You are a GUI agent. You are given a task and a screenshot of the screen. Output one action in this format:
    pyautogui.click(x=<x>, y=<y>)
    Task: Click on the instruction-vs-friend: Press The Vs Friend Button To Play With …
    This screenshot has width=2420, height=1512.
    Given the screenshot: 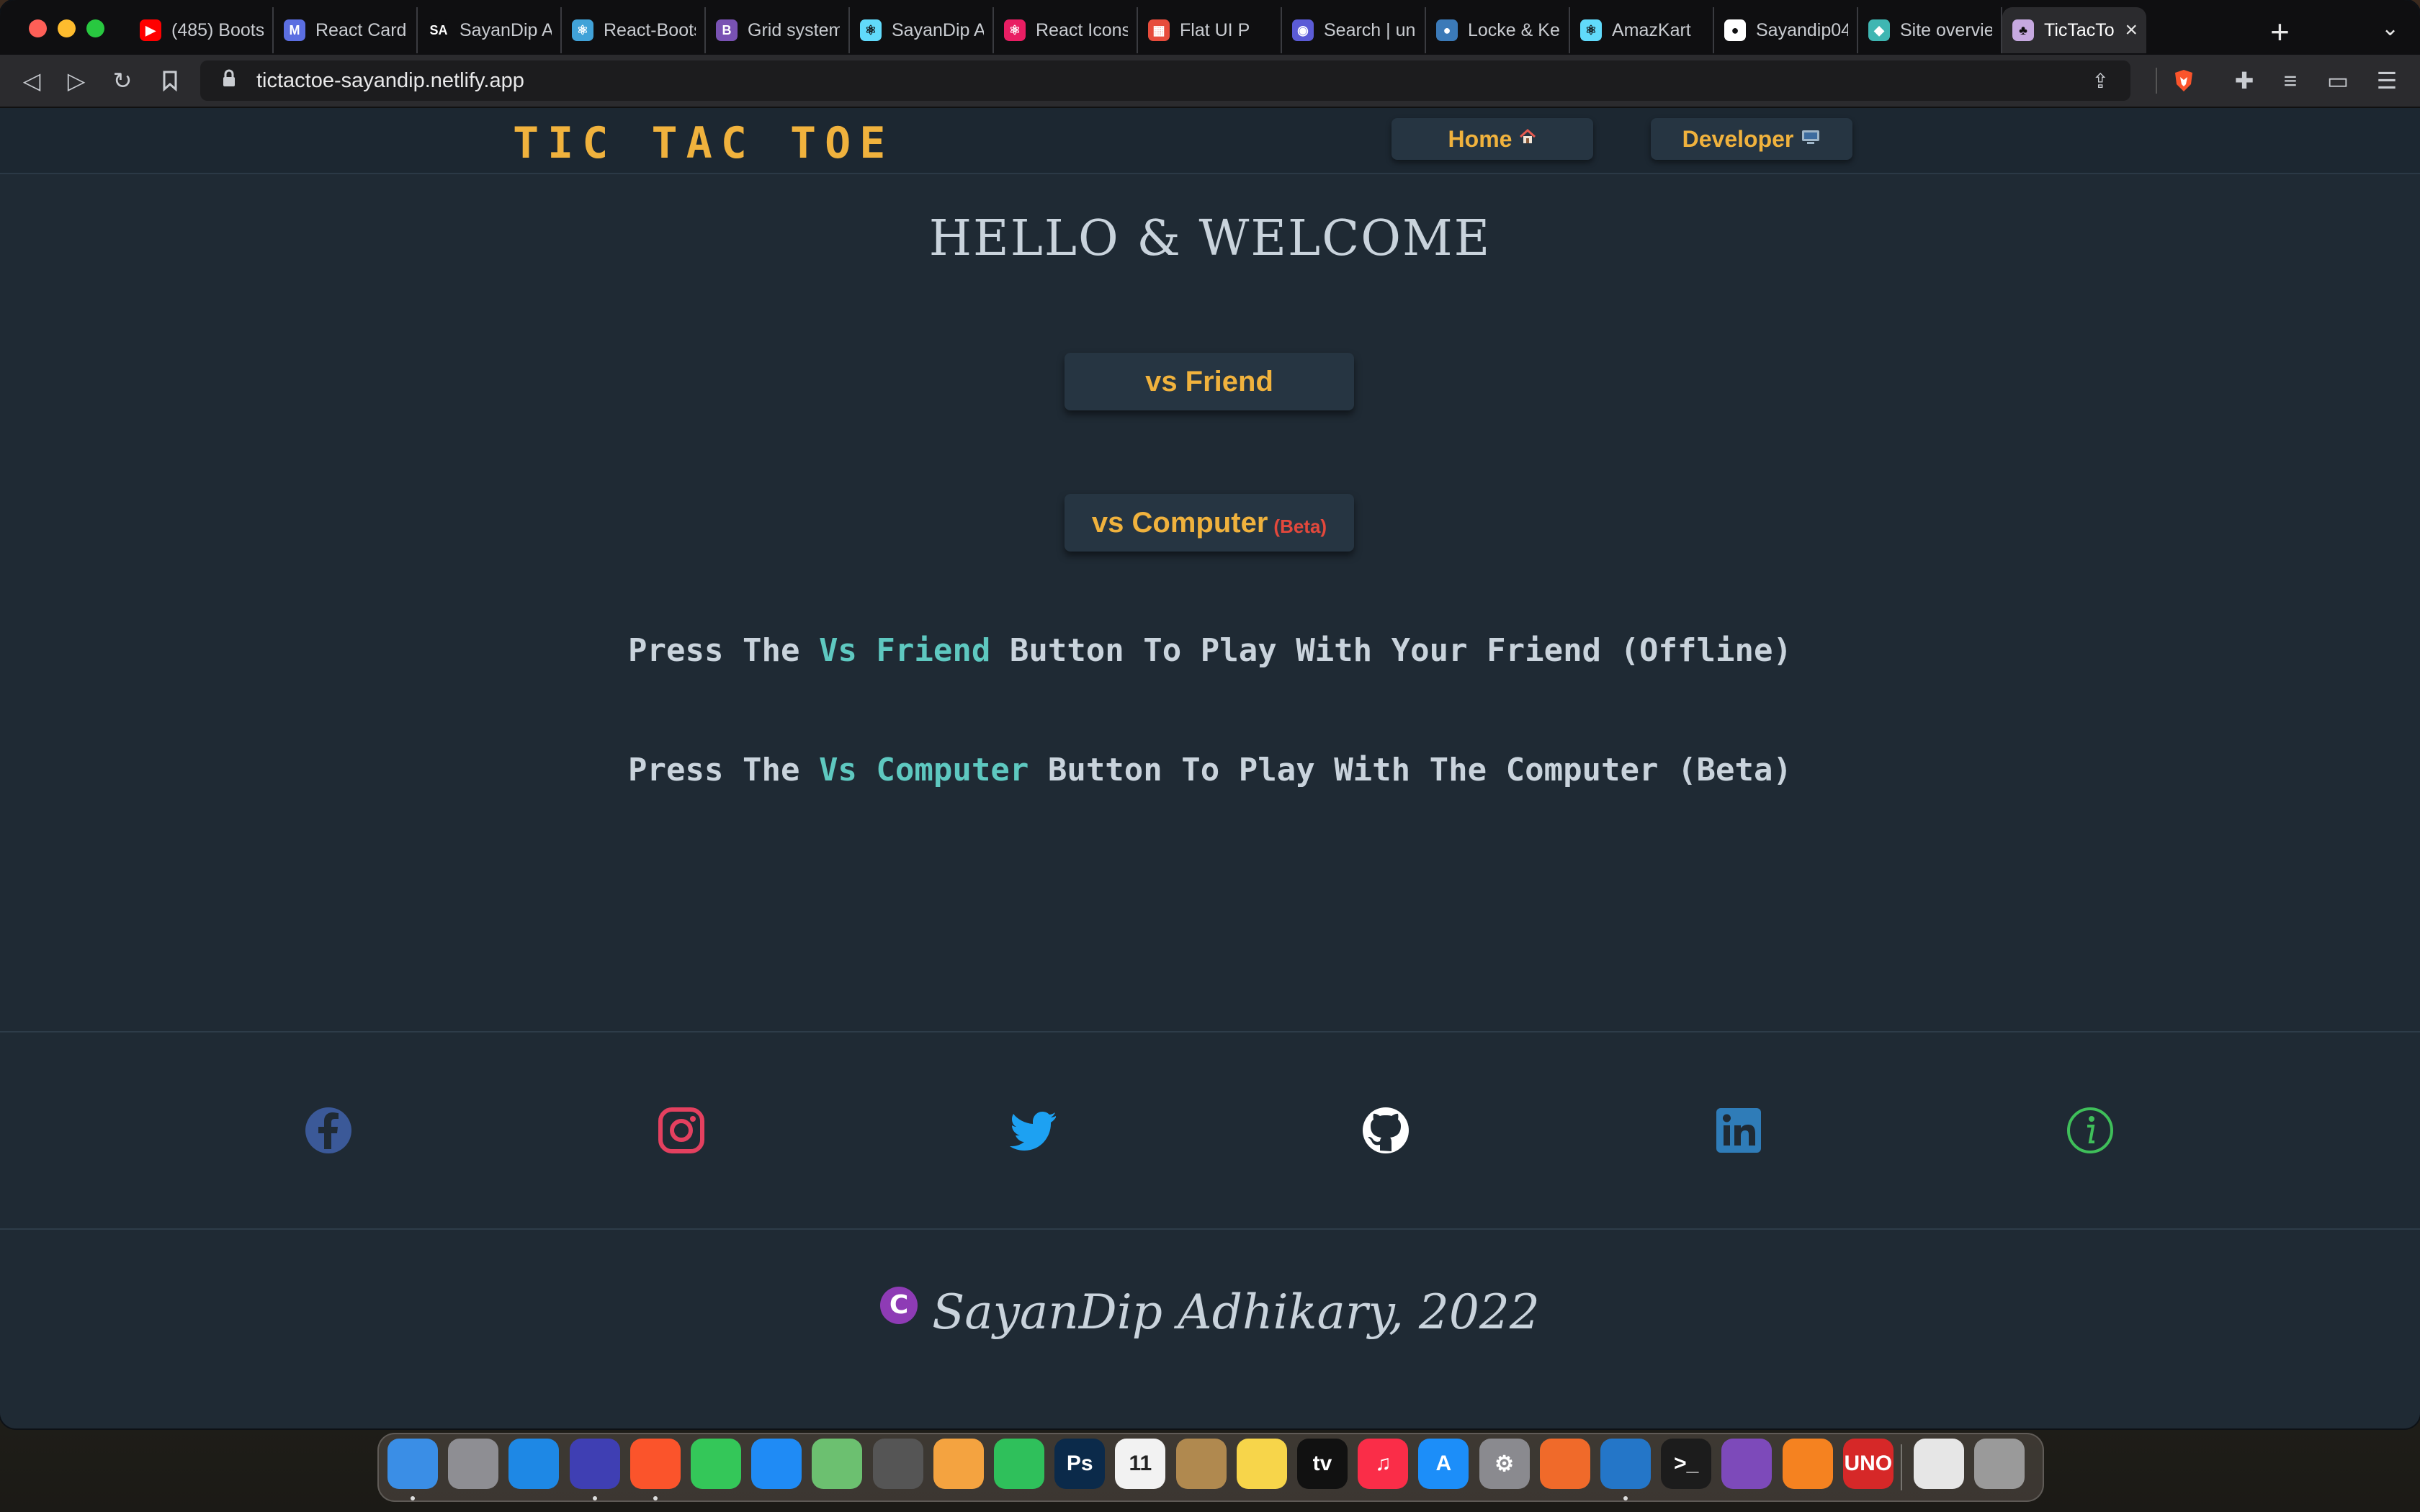 What is the action you would take?
    pyautogui.click(x=1210, y=650)
    